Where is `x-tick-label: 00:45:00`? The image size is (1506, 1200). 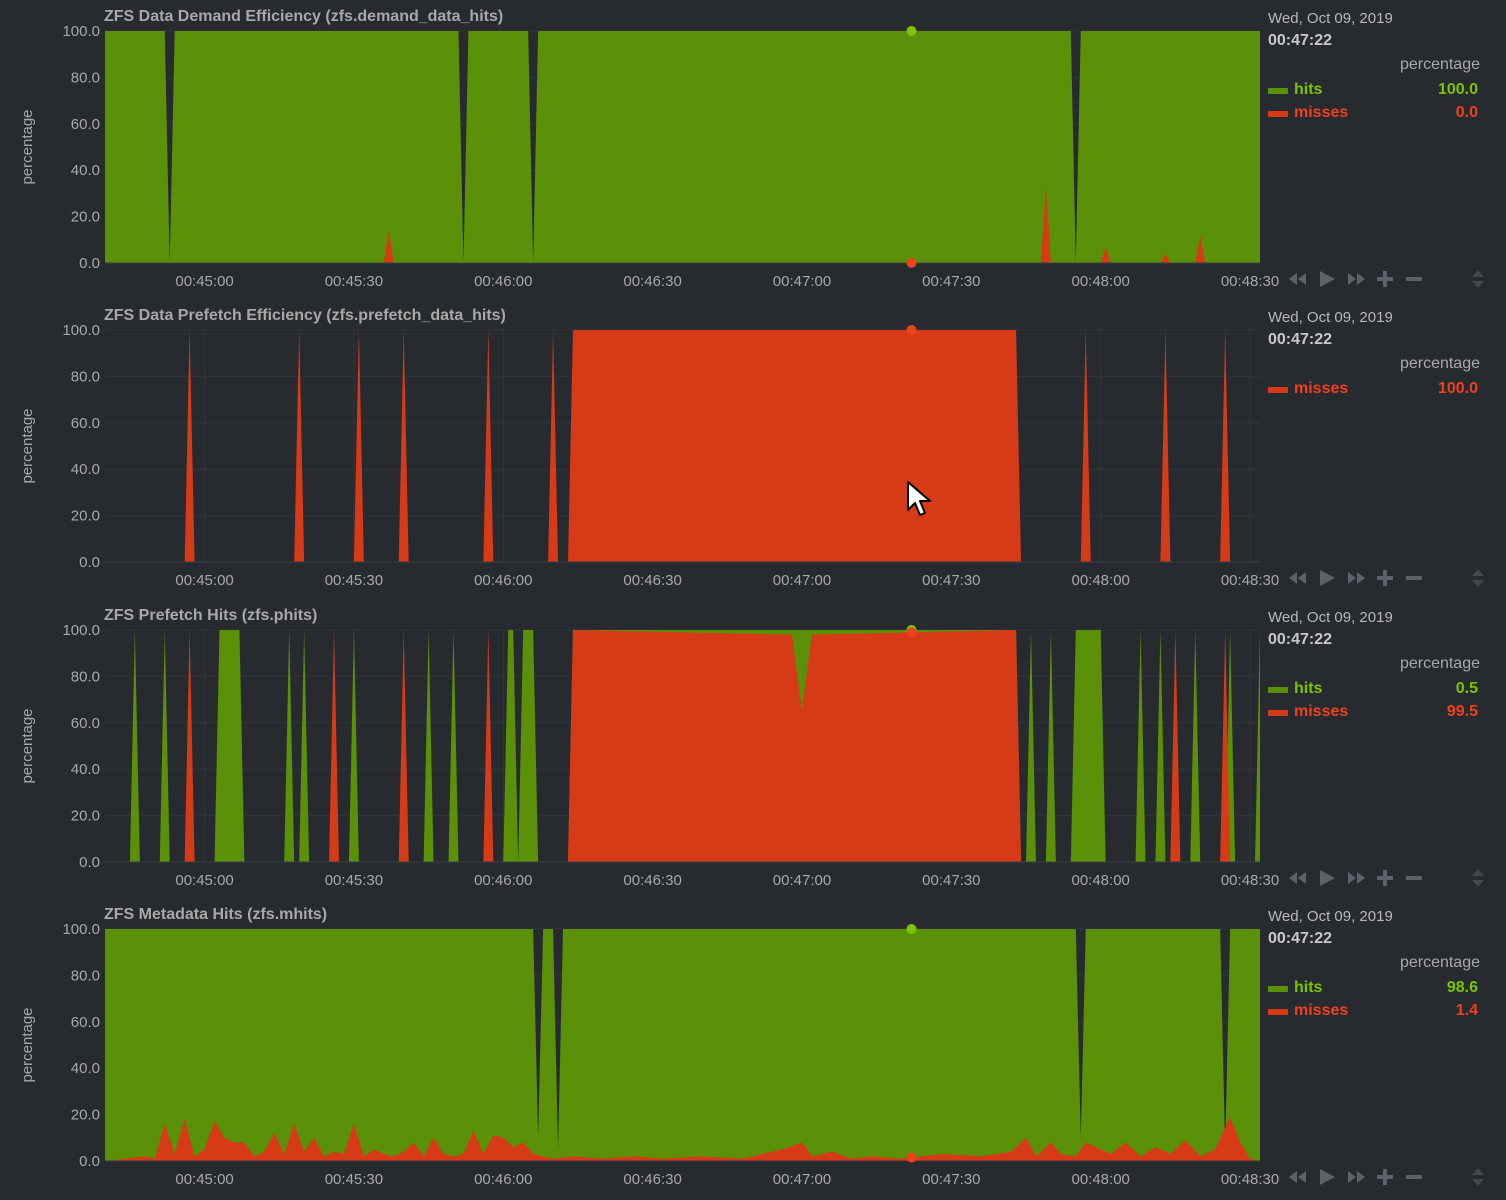
x-tick-label: 00:45:00 is located at coordinates (204, 580).